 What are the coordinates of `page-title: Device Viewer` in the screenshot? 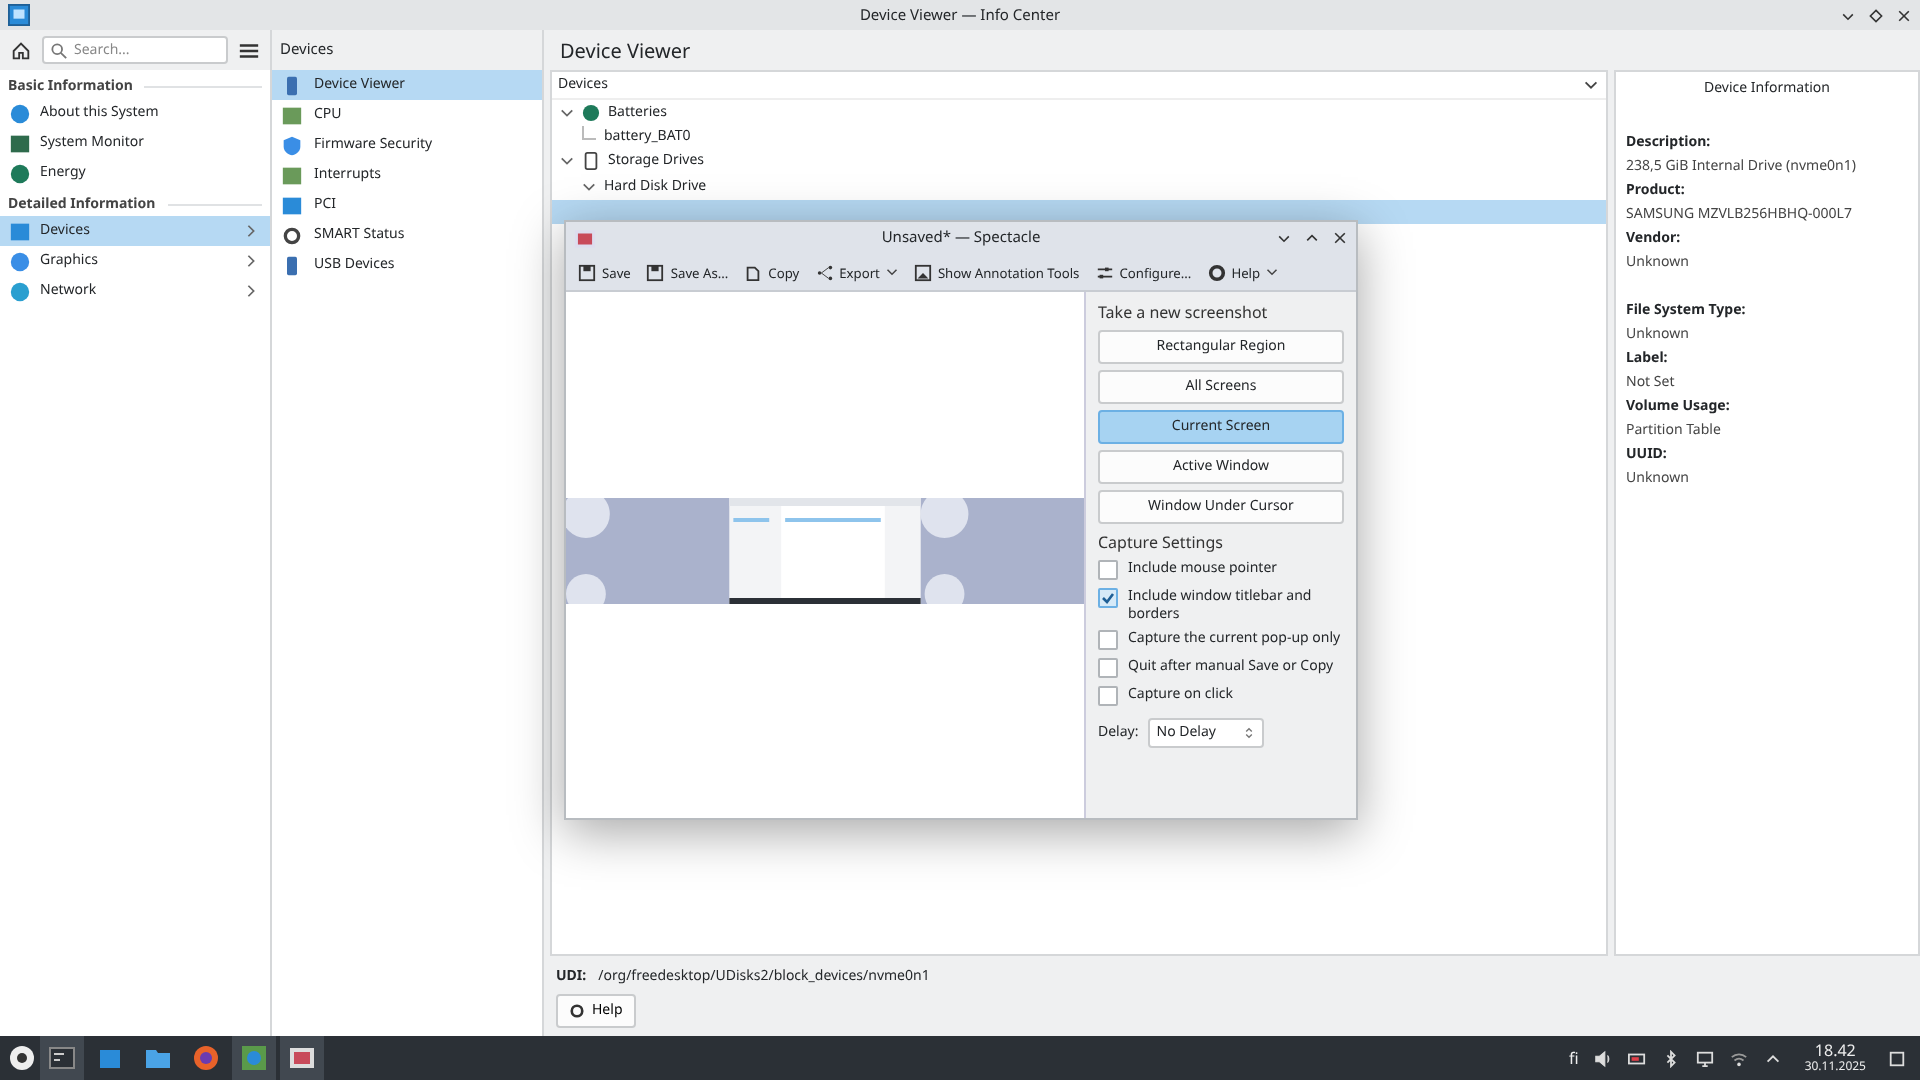 It's located at (625, 50).